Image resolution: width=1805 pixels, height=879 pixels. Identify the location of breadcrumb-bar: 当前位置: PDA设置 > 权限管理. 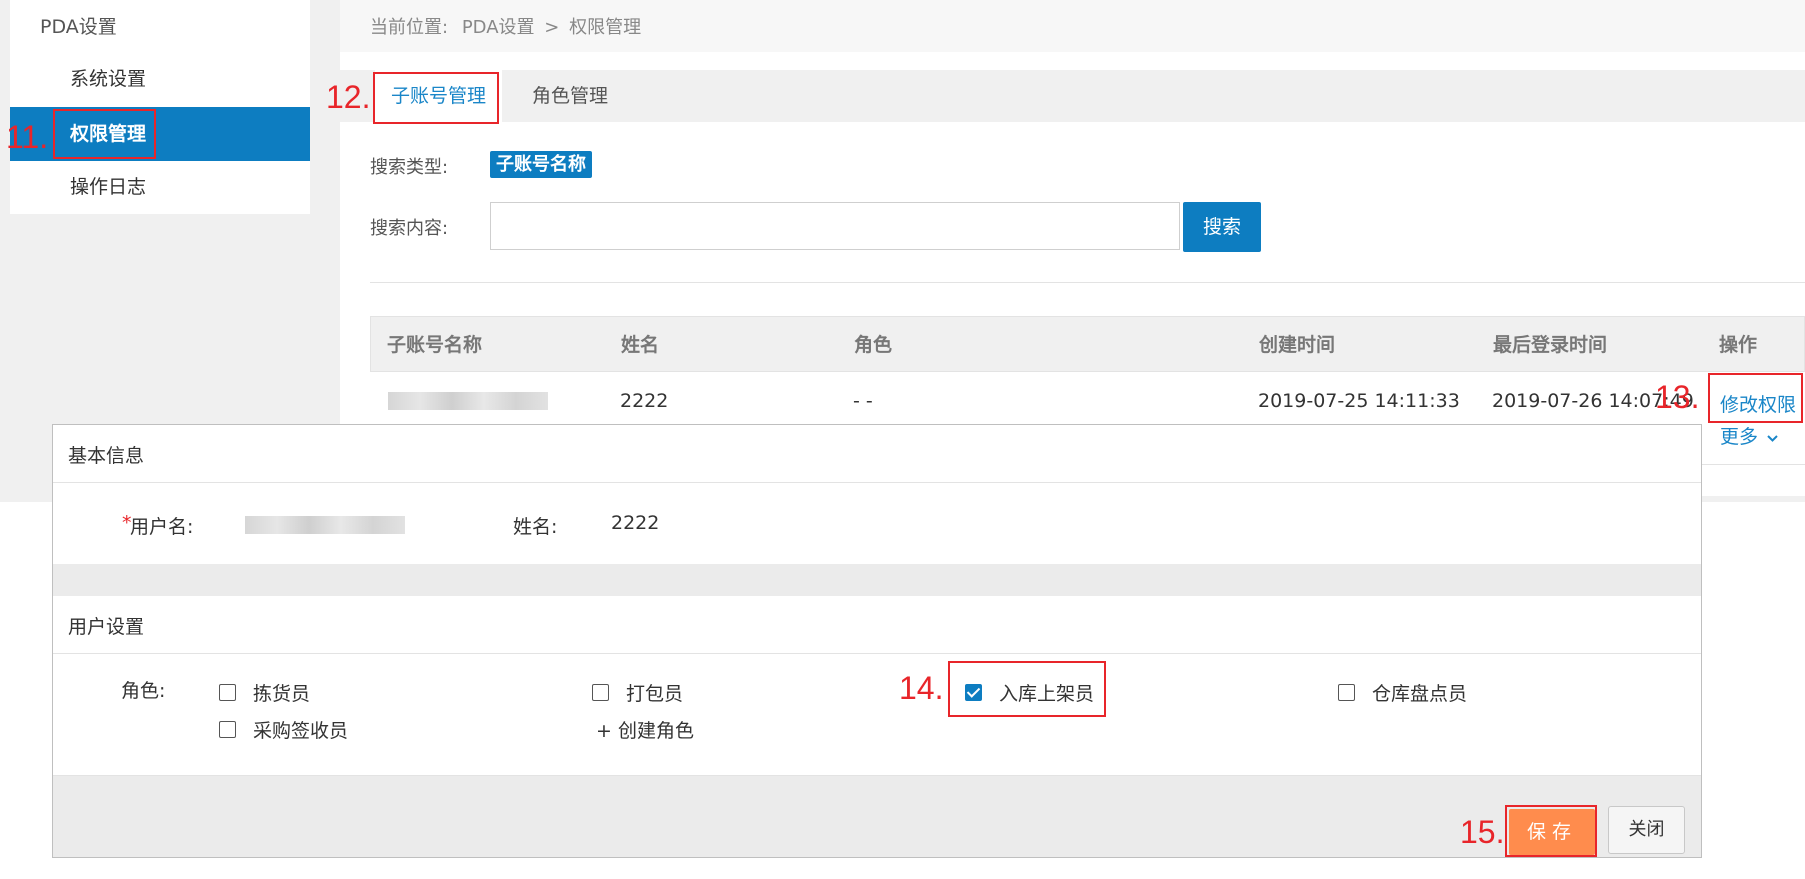
(1072, 26).